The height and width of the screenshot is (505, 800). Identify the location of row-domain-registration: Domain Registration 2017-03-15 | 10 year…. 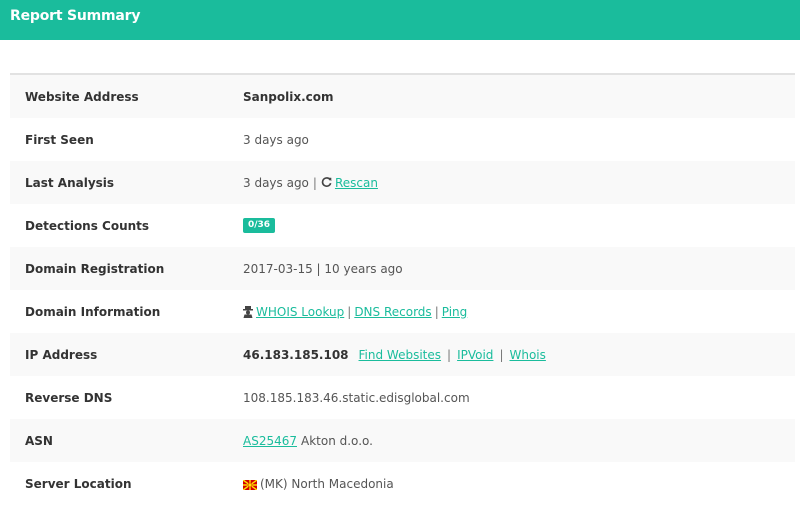
(402, 268).